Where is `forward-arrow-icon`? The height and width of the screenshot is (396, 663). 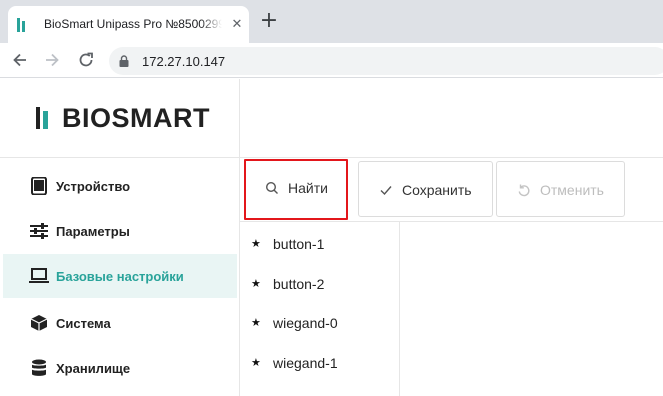
forward-arrow-icon is located at coordinates (52, 60).